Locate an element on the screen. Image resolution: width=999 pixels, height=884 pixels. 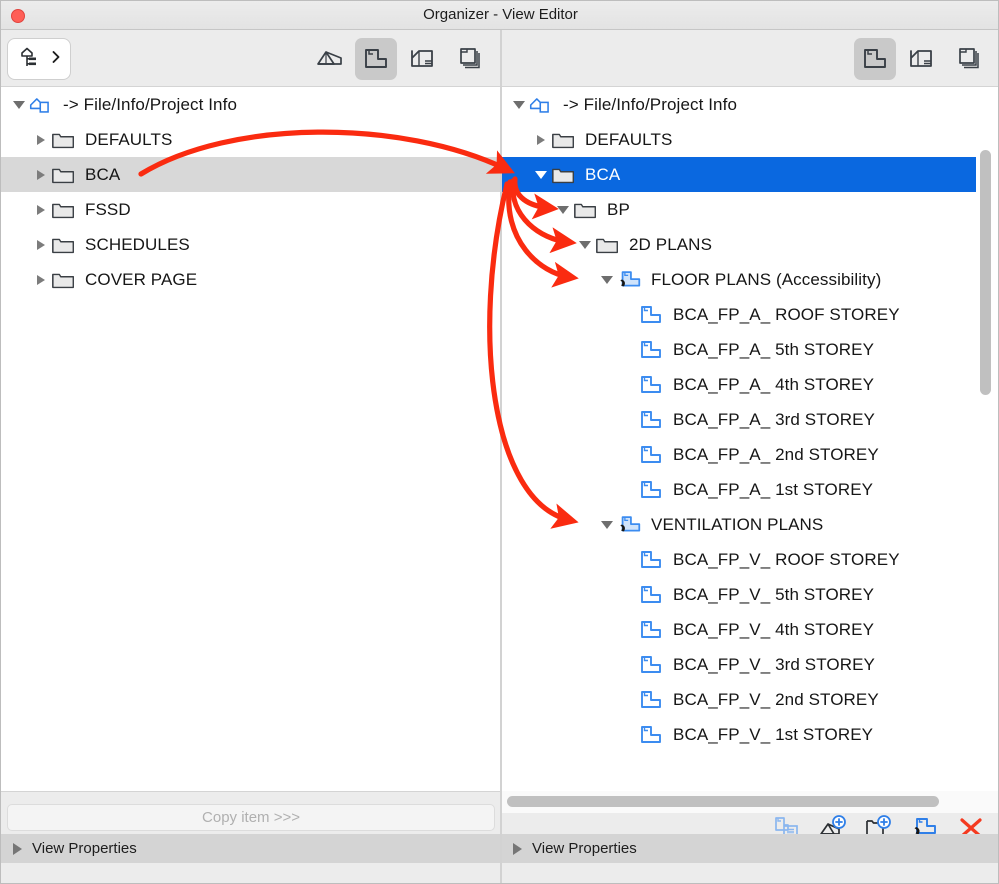
tree-row: SCHEDULES is located at coordinates (251, 244).